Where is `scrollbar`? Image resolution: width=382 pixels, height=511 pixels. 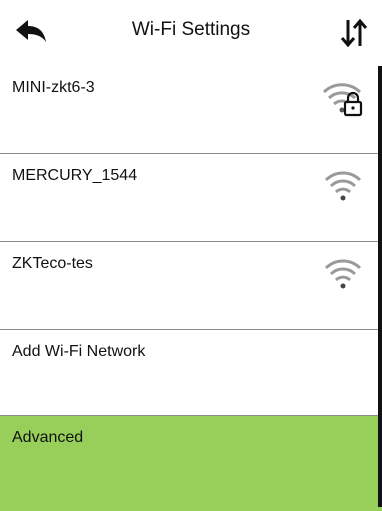
scrollbar is located at coordinates (380, 286).